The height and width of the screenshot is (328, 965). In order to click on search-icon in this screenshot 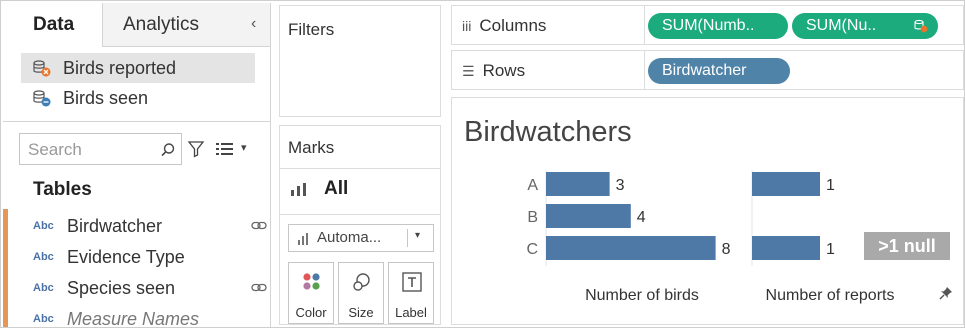, I will do `click(168, 150)`.